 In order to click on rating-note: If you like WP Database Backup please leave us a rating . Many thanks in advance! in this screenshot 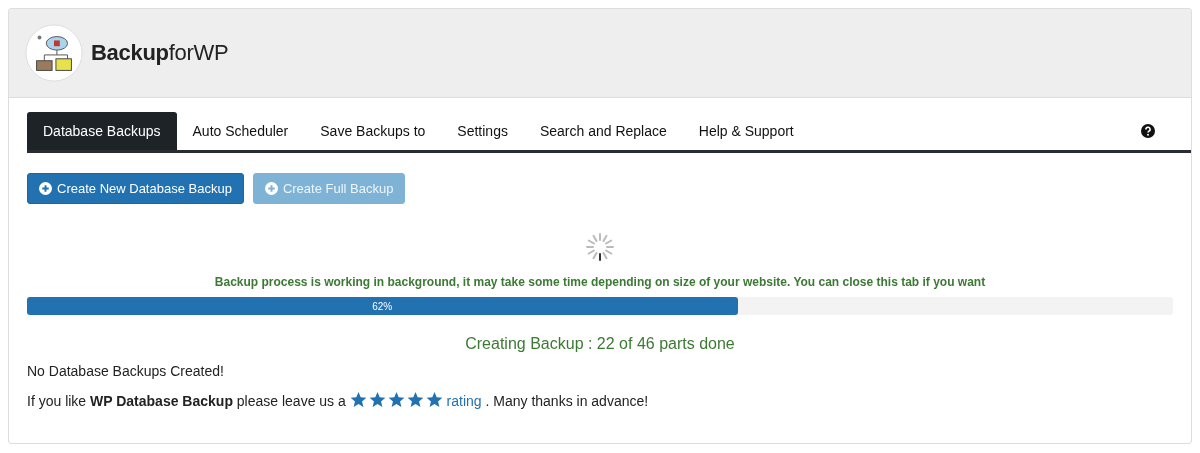, I will do `click(338, 400)`.